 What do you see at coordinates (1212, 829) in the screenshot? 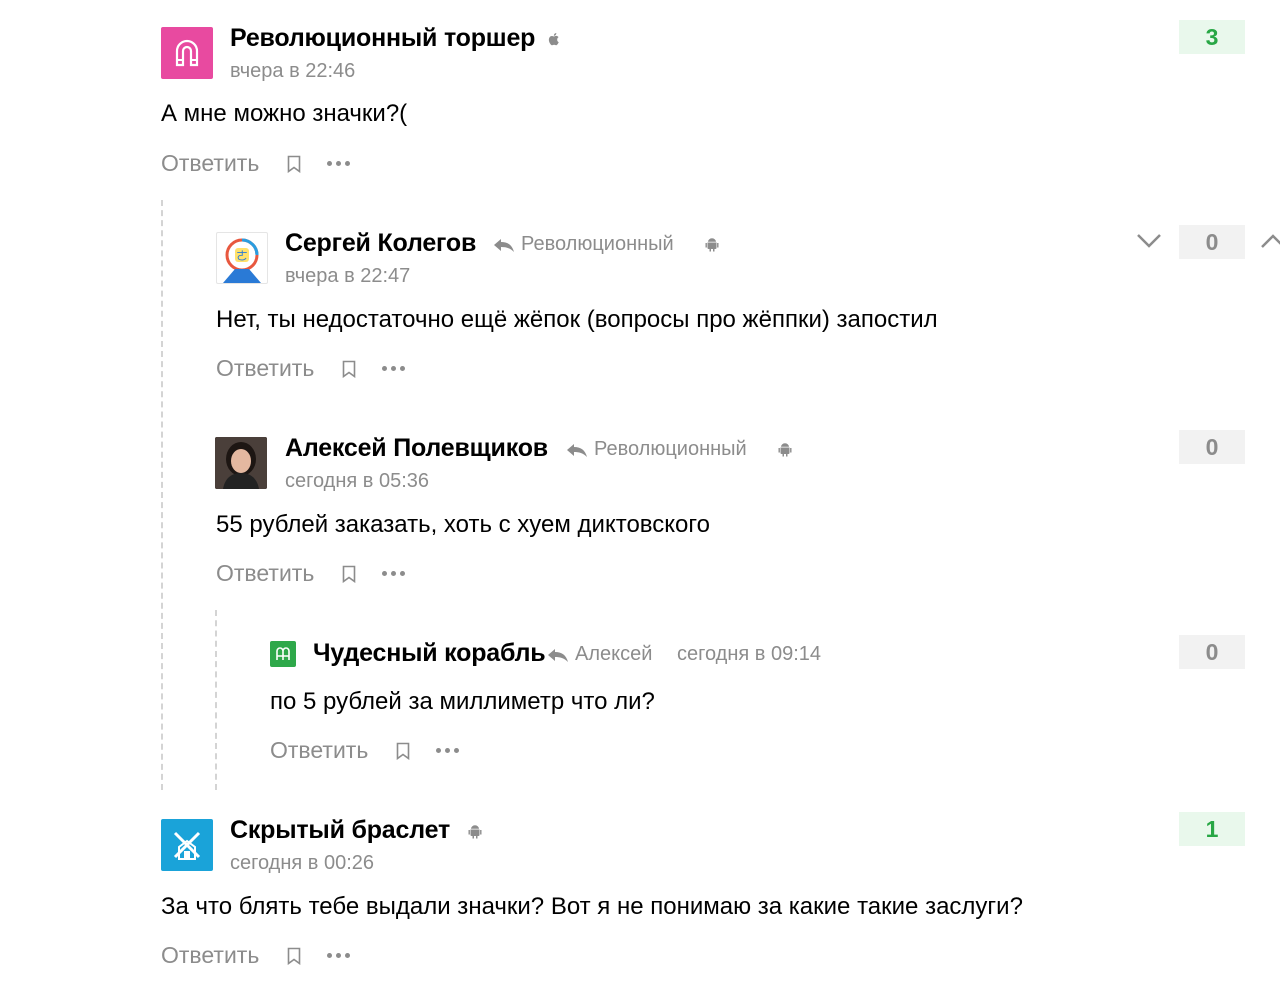
I see `rating-badge: 1` at bounding box center [1212, 829].